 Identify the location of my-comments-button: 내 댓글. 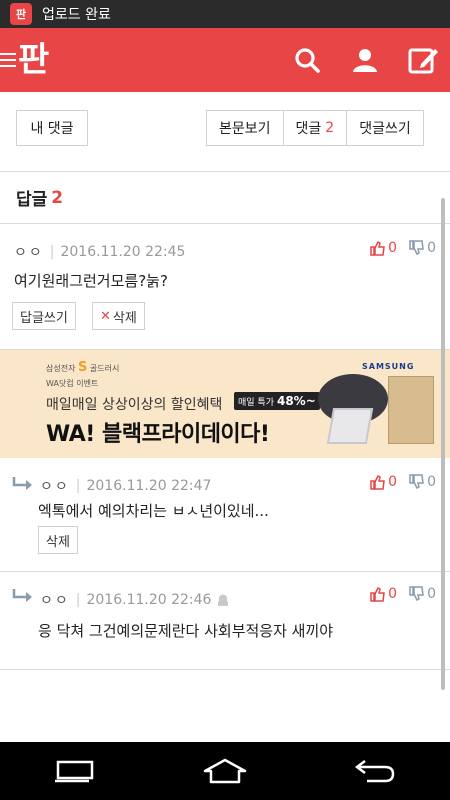
(52, 128).